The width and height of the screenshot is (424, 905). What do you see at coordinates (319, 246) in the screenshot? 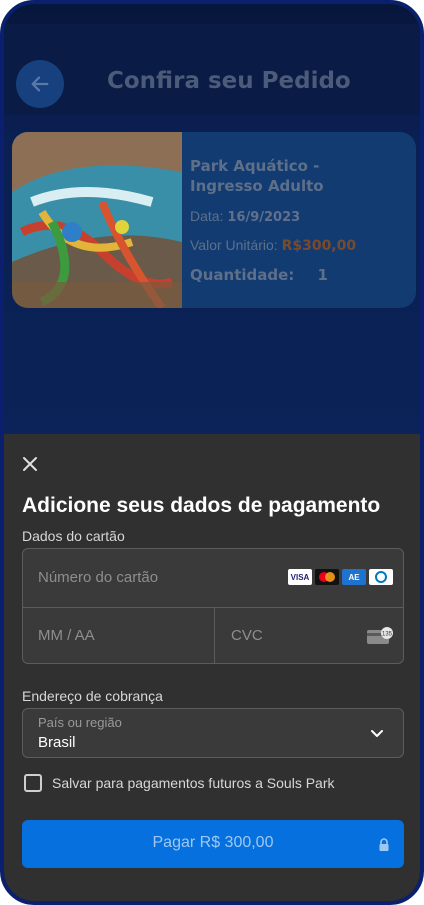
I see `price-value: R$300,00` at bounding box center [319, 246].